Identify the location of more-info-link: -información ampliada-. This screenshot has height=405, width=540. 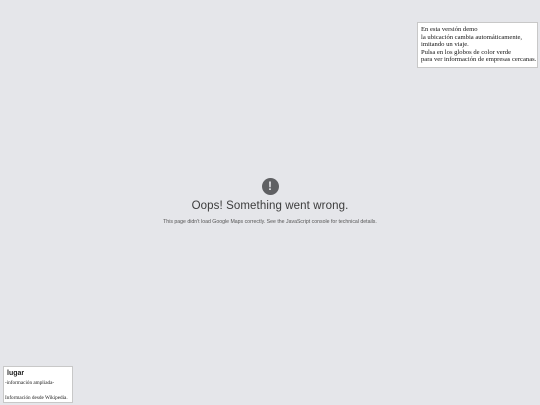
(29, 383).